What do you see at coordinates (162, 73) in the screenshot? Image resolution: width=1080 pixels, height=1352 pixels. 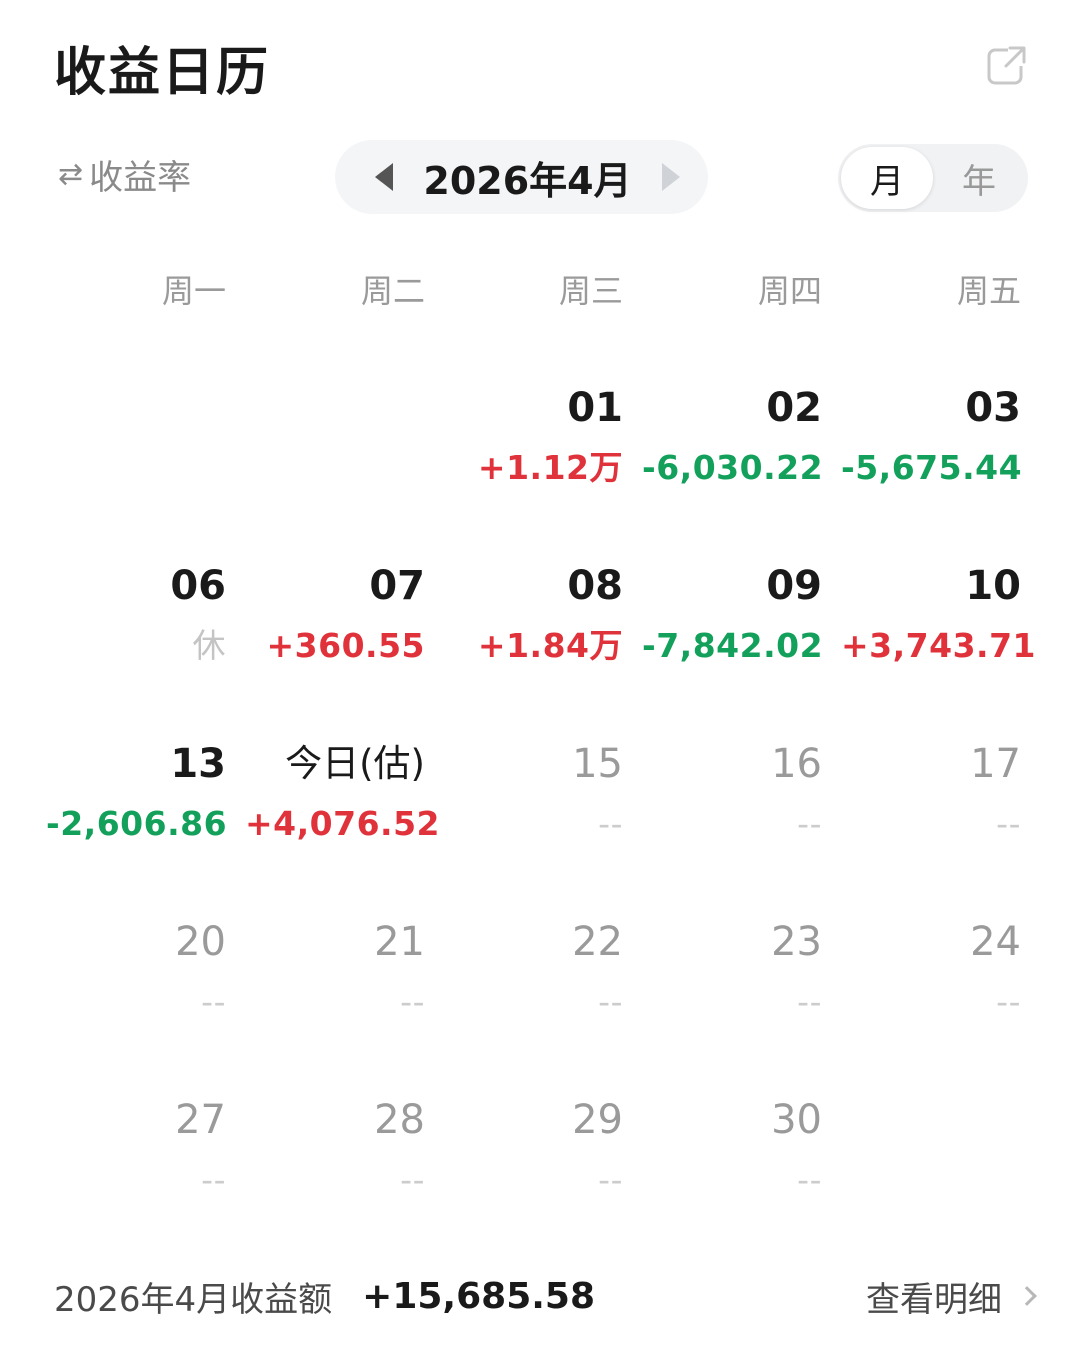 I see `page-title: 收益日历` at bounding box center [162, 73].